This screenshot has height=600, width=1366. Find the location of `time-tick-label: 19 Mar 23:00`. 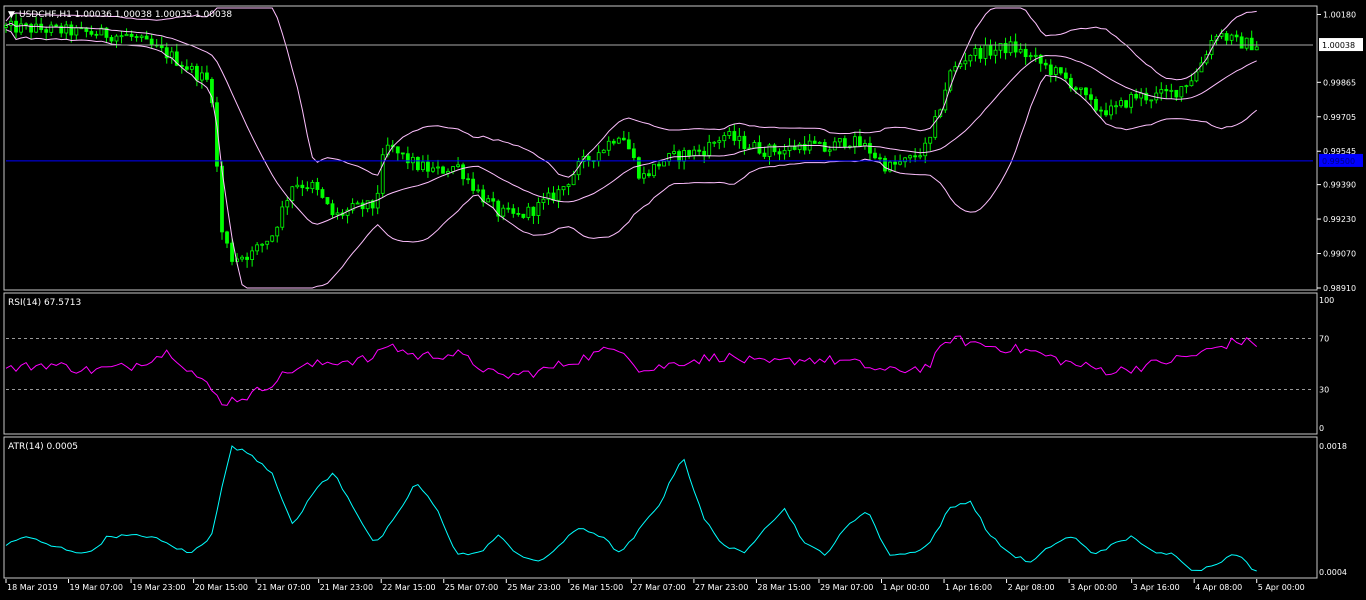

time-tick-label: 19 Mar 23:00 is located at coordinates (158, 587).